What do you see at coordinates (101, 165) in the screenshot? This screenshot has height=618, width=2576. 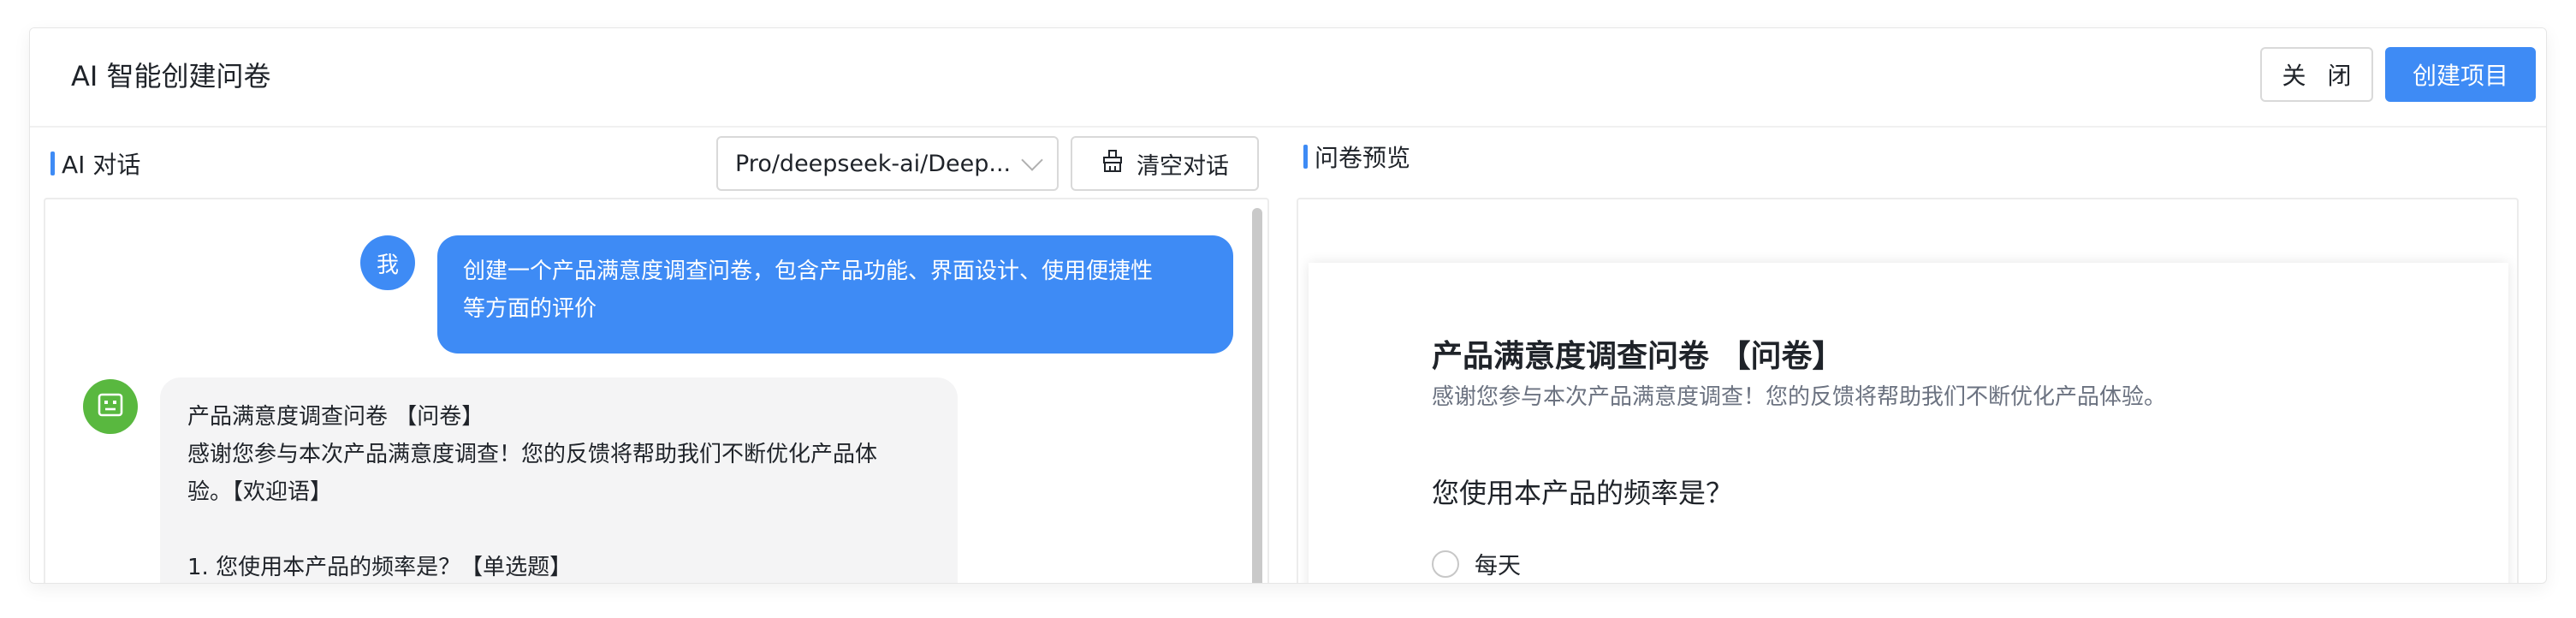 I see `ai-chat-label-text: AI 对话` at bounding box center [101, 165].